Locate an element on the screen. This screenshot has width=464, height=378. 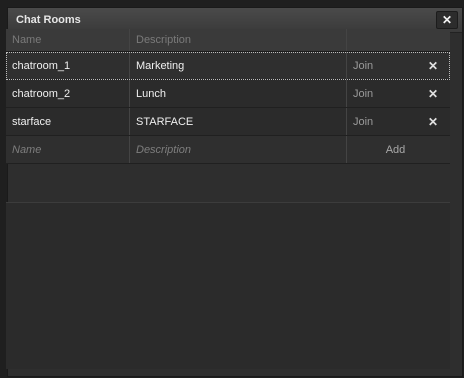
table-header: Name Description is located at coordinates (228, 40).